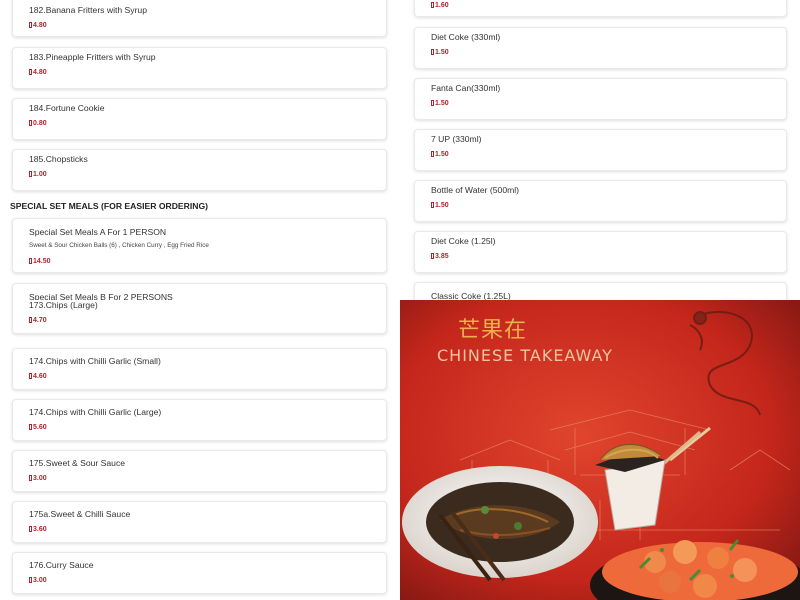  I want to click on menu-item-name: Diet Coke (1.25l), so click(463, 241).